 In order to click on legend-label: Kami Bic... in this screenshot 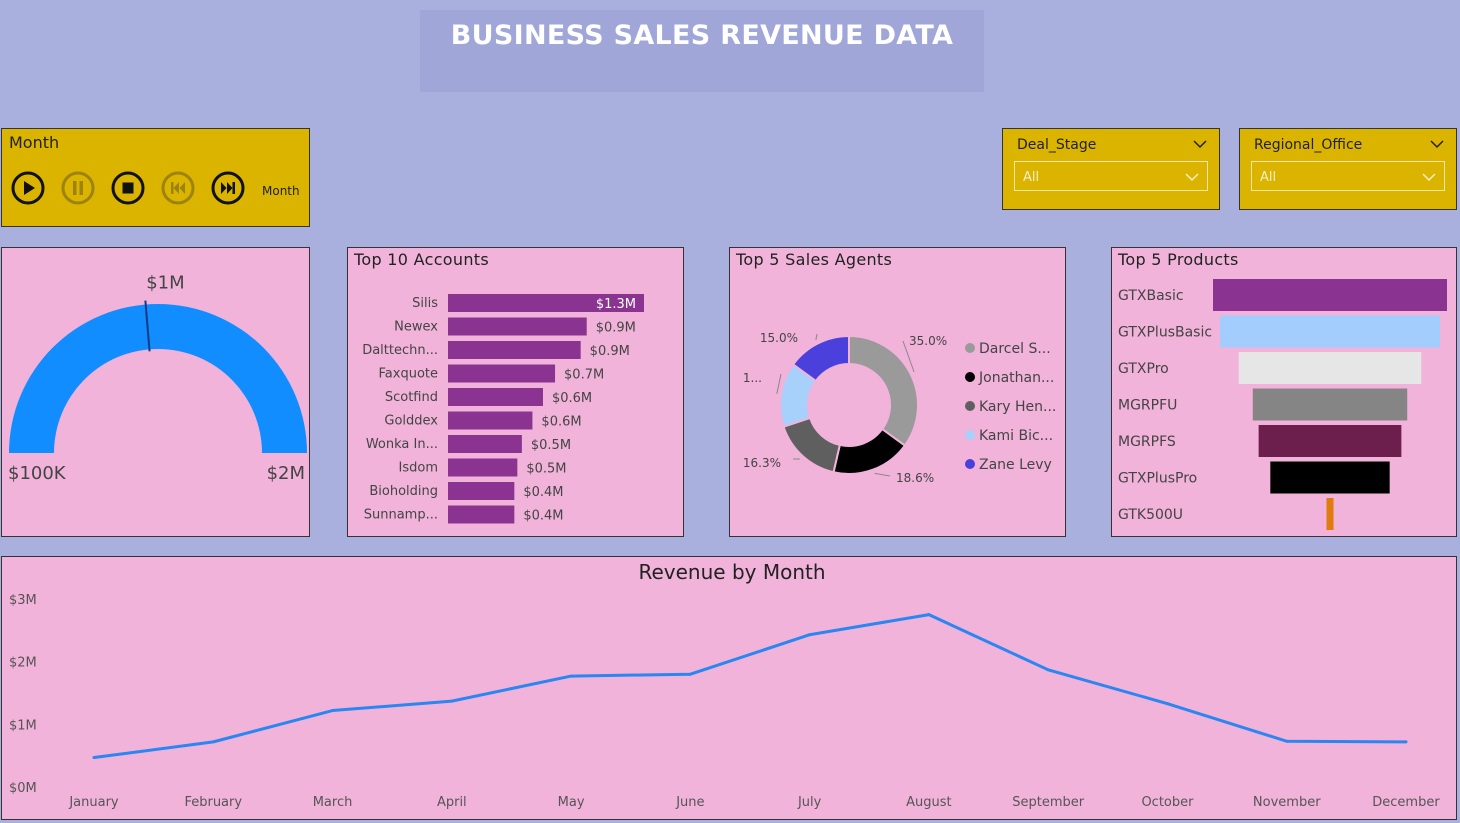, I will do `click(1016, 436)`.